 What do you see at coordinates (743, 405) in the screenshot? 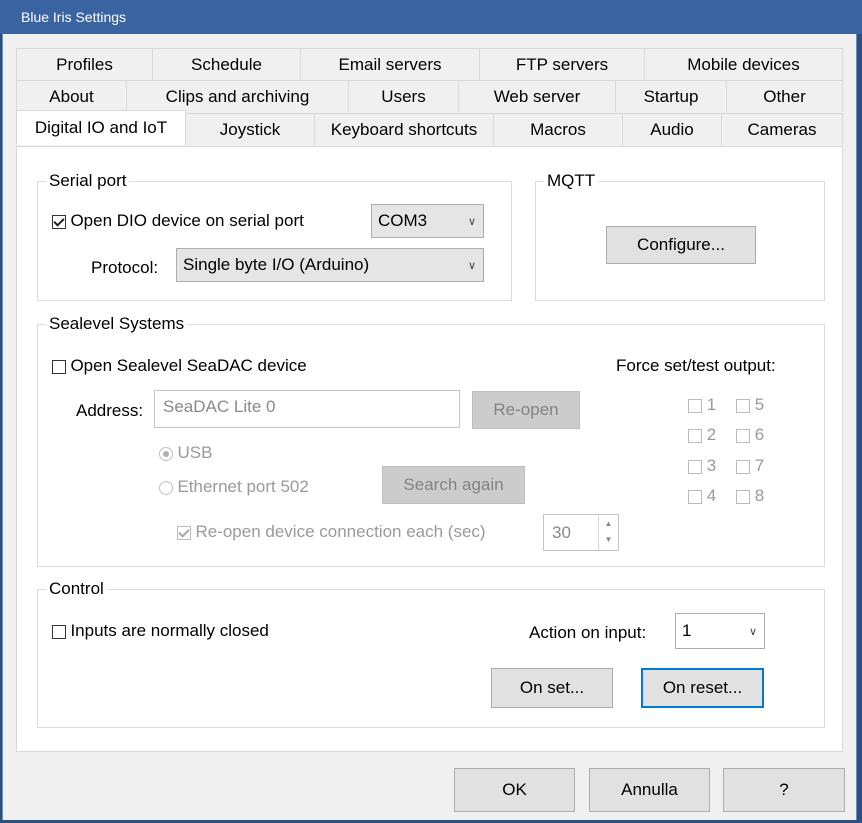
I see `output-5-checkbox` at bounding box center [743, 405].